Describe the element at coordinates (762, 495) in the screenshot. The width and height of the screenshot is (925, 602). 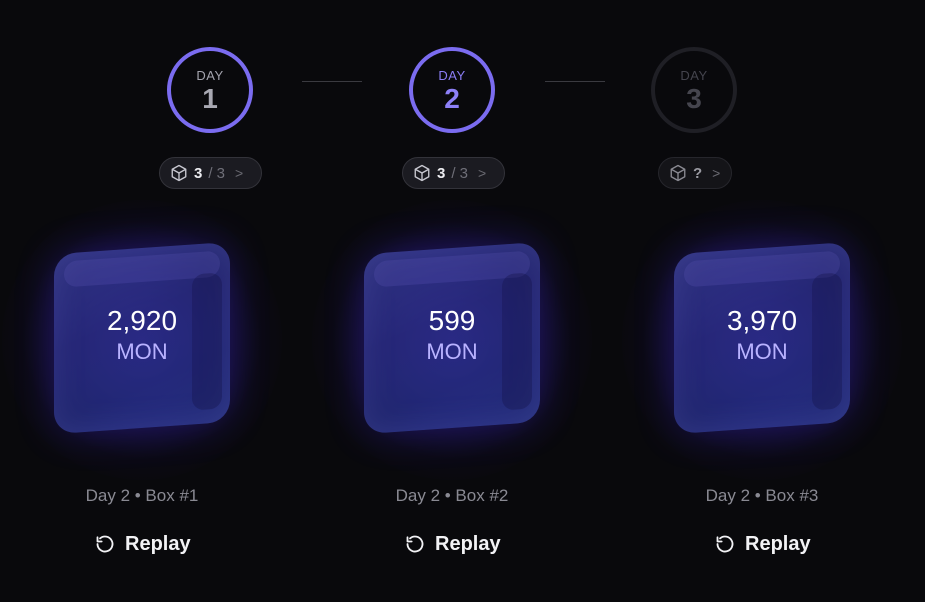
I see `box-caption: Day 2 • Box #3` at that location.